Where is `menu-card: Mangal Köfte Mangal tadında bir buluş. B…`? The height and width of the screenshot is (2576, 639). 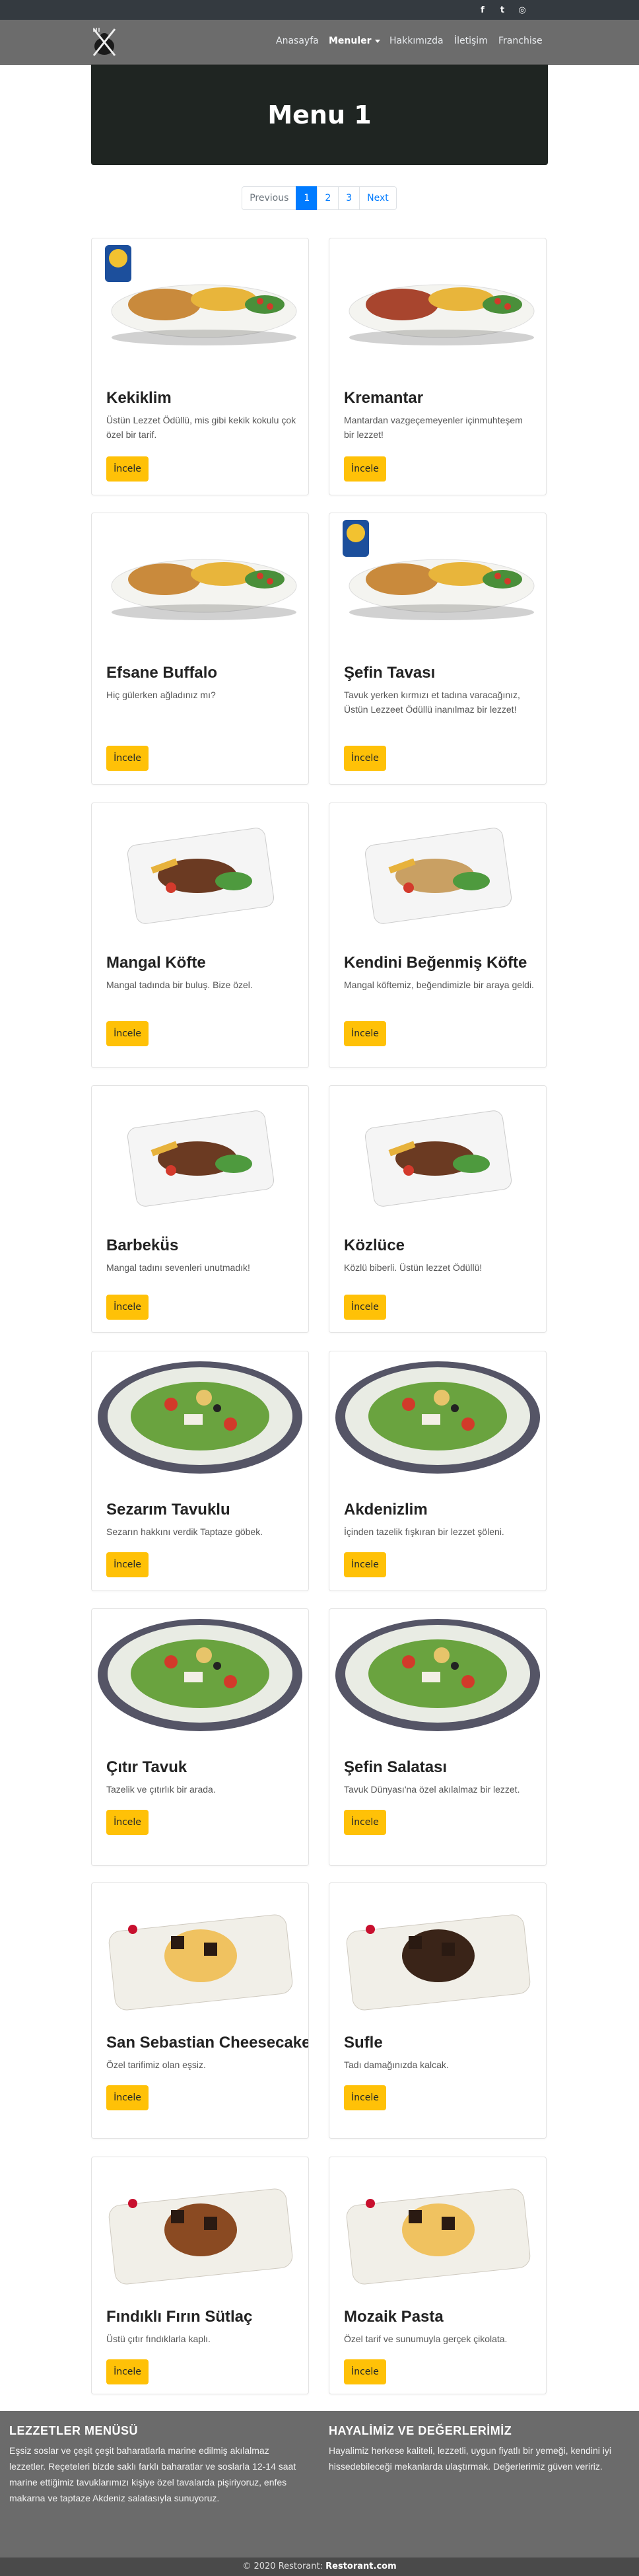
menu-card: Mangal Köfte Mangal tadında bir buluş. B… is located at coordinates (200, 936).